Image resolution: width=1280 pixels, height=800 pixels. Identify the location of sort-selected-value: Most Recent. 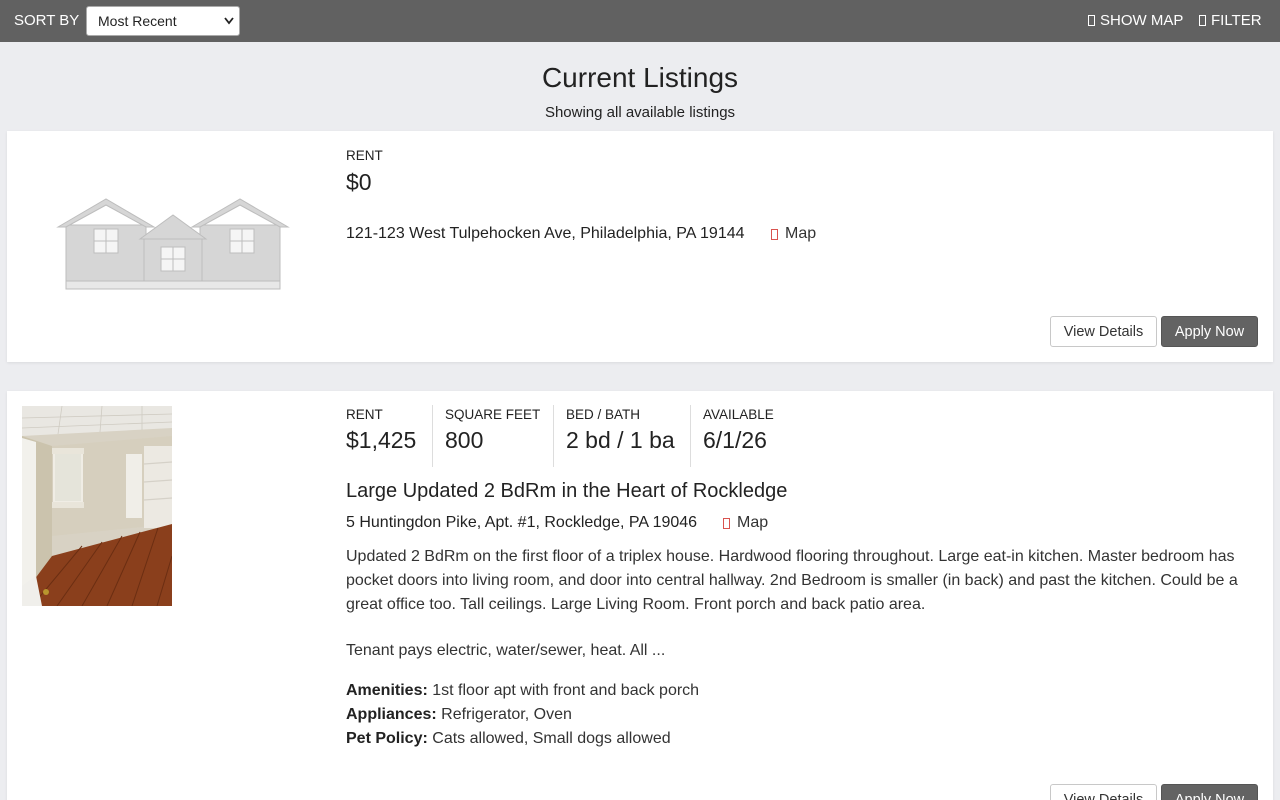
(137, 21).